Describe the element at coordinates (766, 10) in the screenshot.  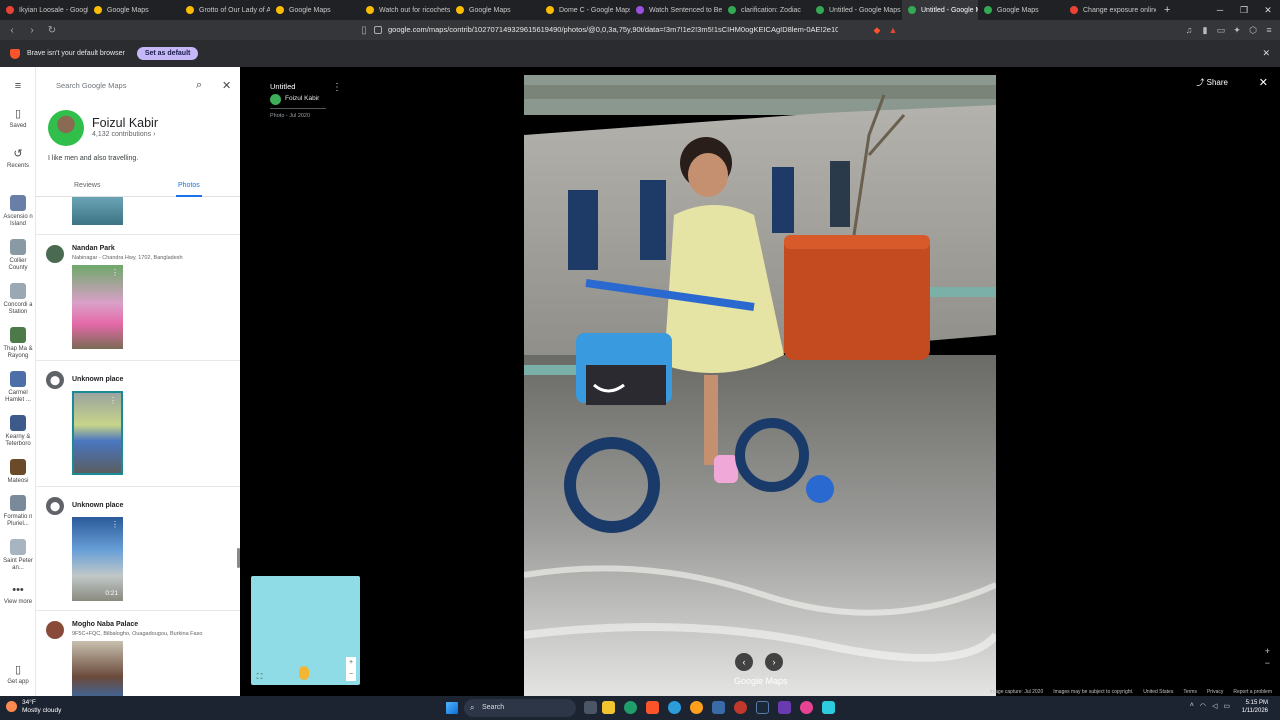
I see `browser-tab: clarification: Zodiac` at that location.